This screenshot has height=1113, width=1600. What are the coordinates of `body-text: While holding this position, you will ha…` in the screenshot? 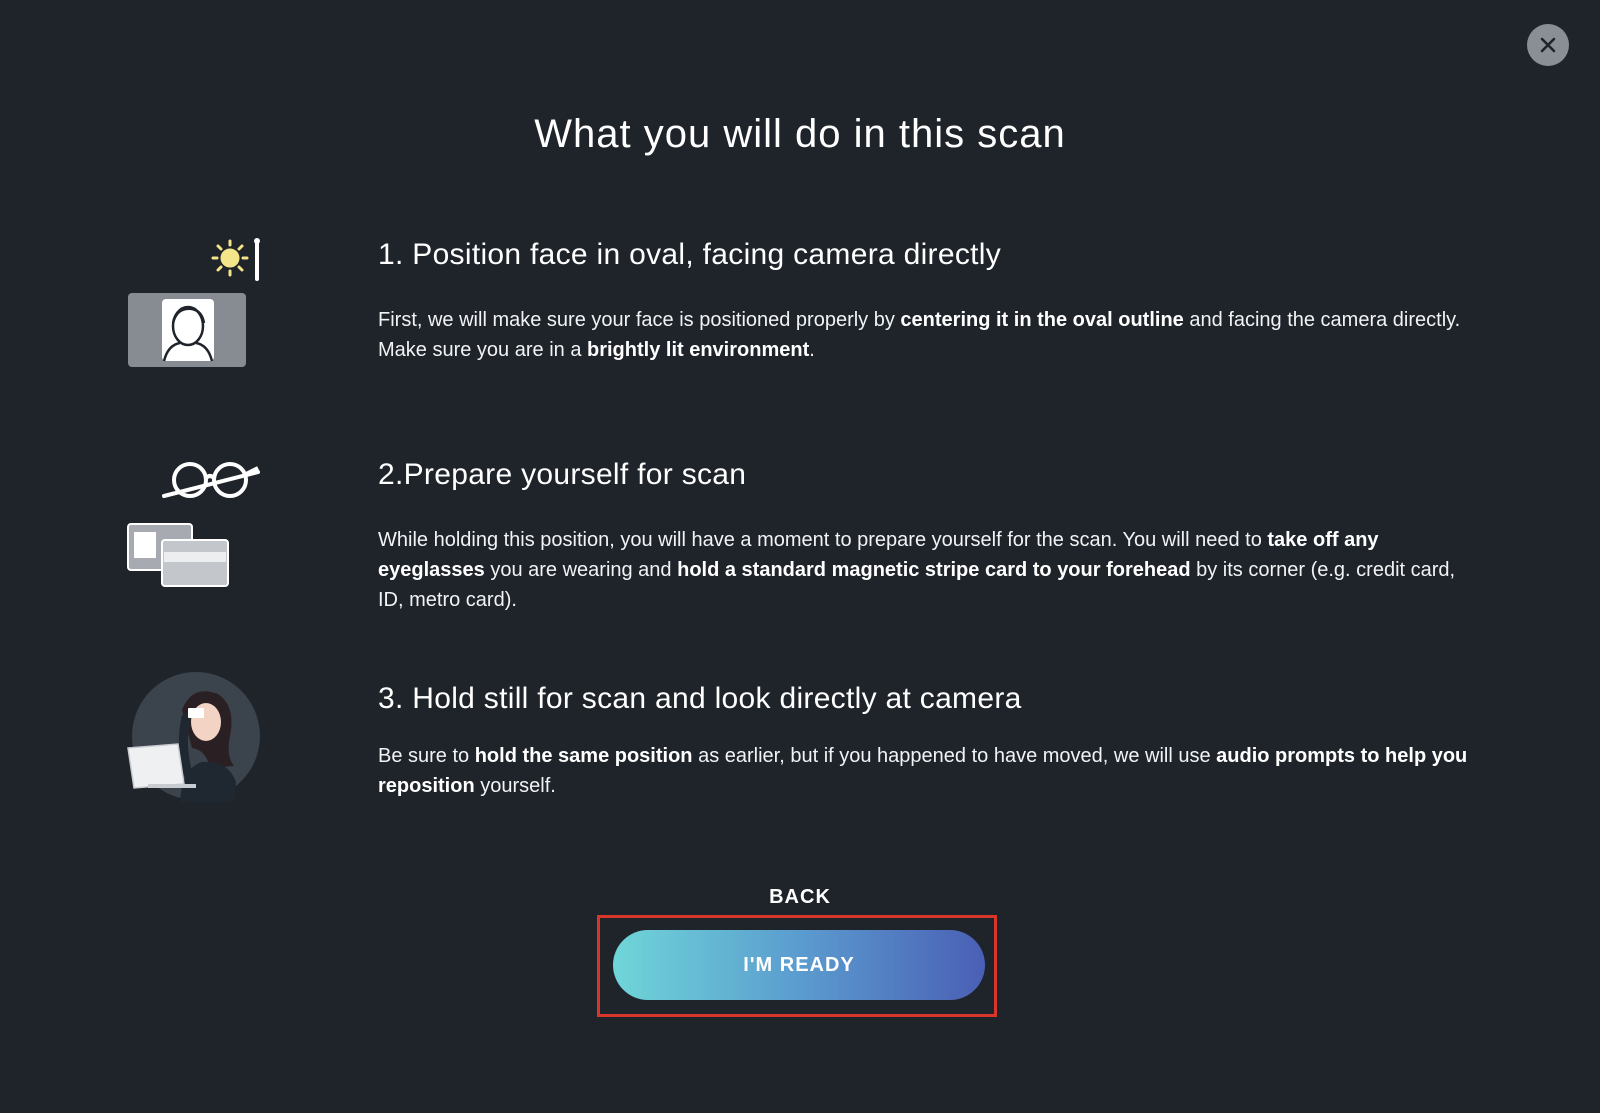 It's located at (823, 540).